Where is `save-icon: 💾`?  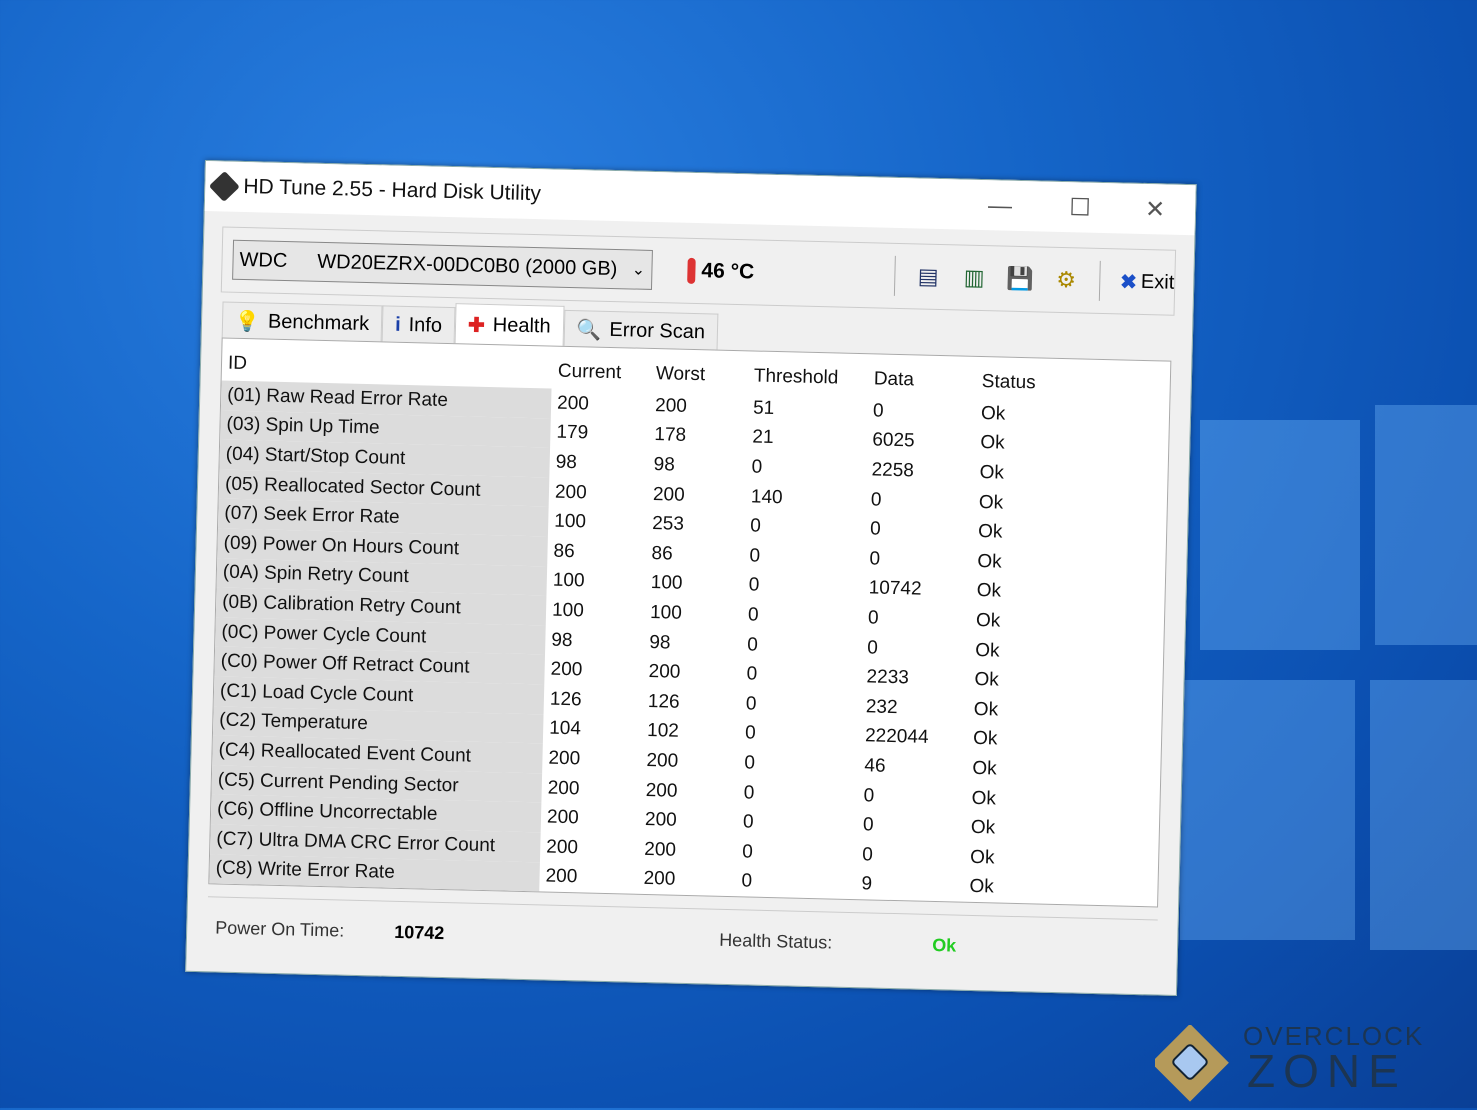 save-icon: 💾 is located at coordinates (1020, 279).